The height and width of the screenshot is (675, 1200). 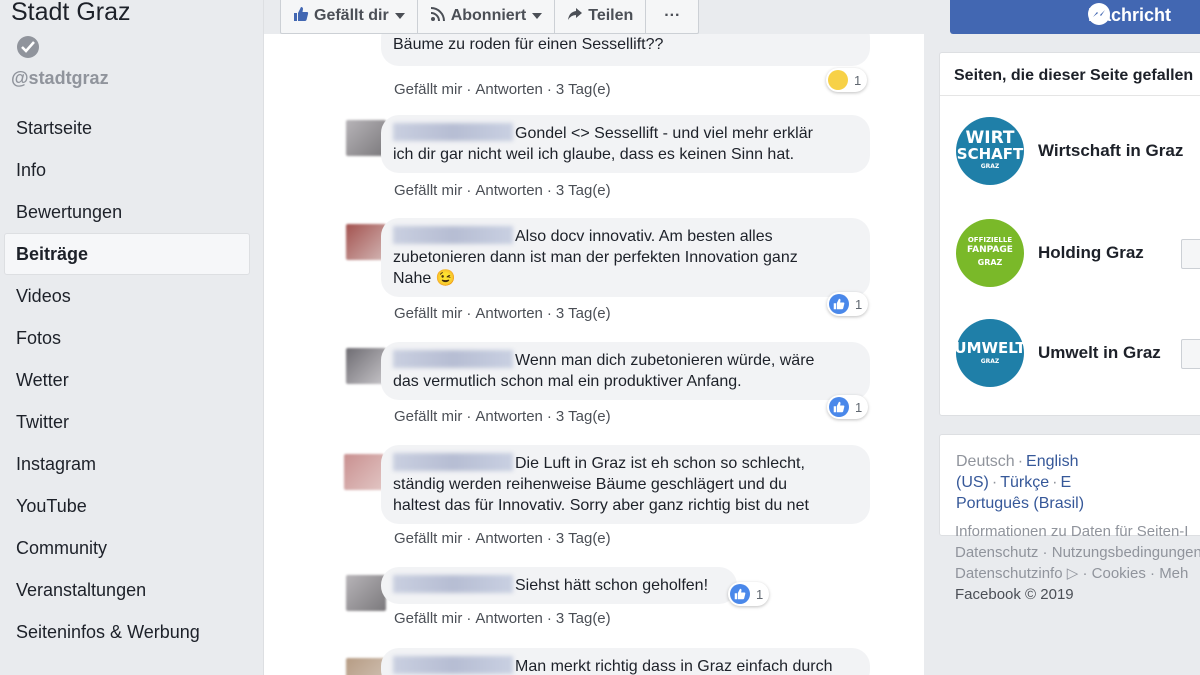 What do you see at coordinates (1071, 531) in the screenshot?
I see `footer-link: Informationen zu Daten für Seiten-I` at bounding box center [1071, 531].